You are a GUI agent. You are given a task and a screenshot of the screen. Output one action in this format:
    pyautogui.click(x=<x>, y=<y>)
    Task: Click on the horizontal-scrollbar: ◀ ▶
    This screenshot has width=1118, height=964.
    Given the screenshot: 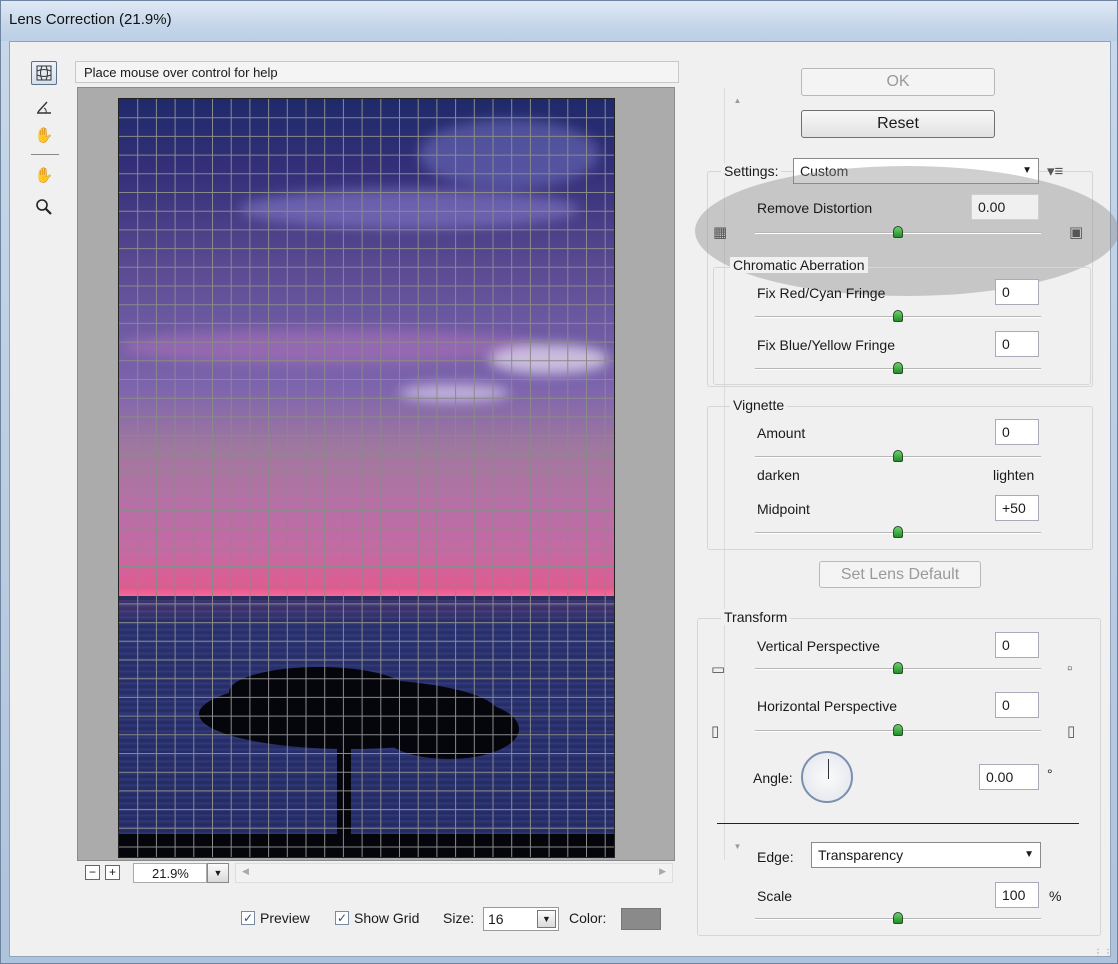 What is the action you would take?
    pyautogui.click(x=454, y=873)
    